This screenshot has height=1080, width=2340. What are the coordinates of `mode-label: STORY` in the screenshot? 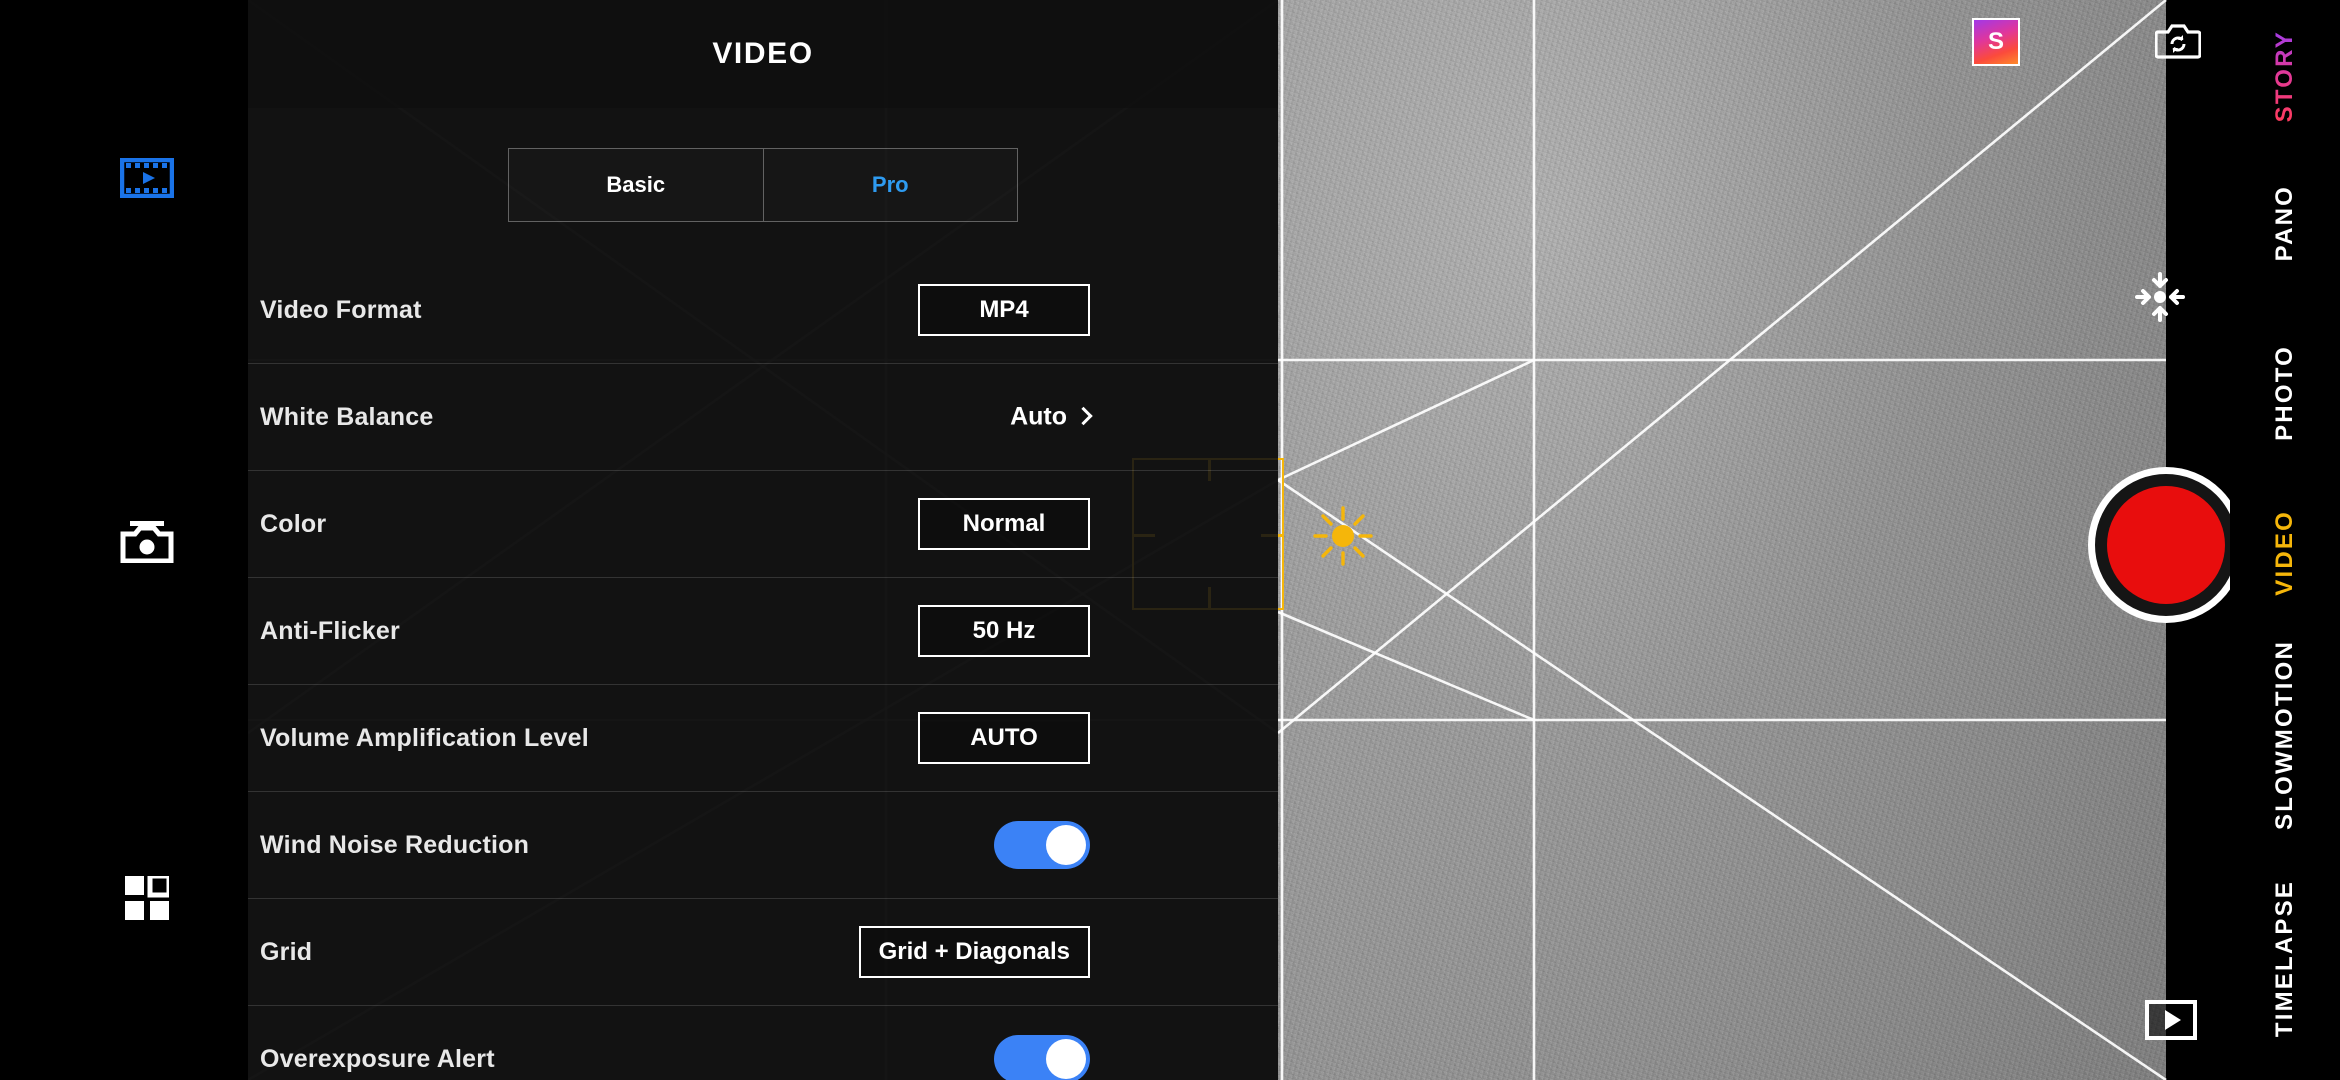 It's located at (2284, 76).